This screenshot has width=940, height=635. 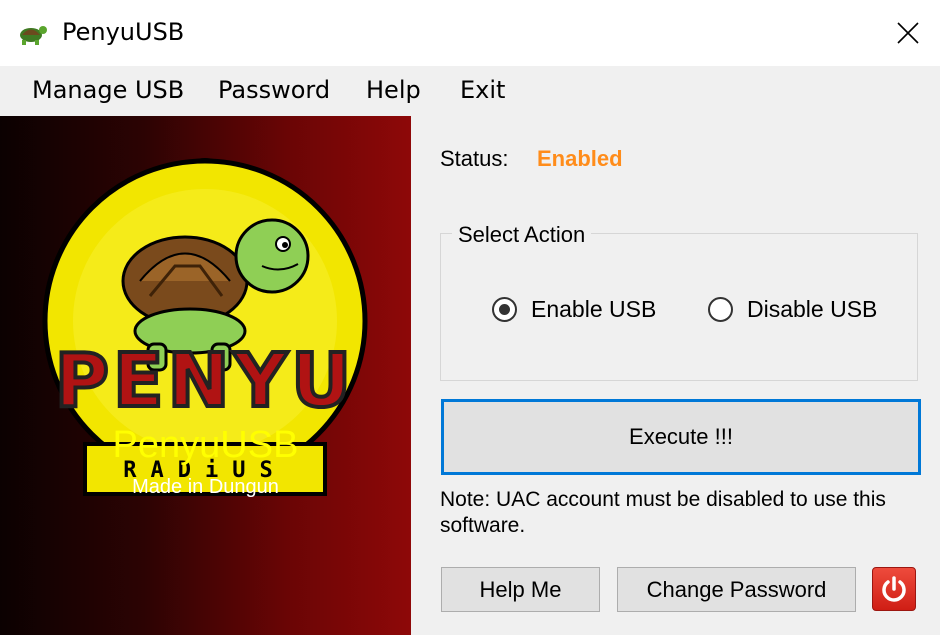 What do you see at coordinates (205, 487) in the screenshot?
I see `brand-tagline: Made in Dungun` at bounding box center [205, 487].